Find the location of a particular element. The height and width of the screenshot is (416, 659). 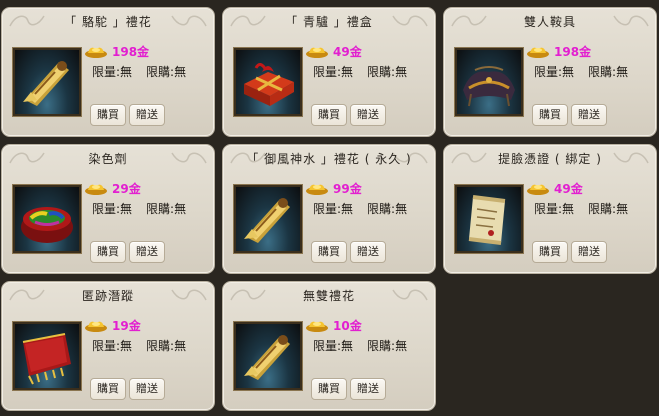

shop-item-card: 「 駱駝 」禮花 198金 限量:無 限購:無 購買 贈送 is located at coordinates (108, 72).